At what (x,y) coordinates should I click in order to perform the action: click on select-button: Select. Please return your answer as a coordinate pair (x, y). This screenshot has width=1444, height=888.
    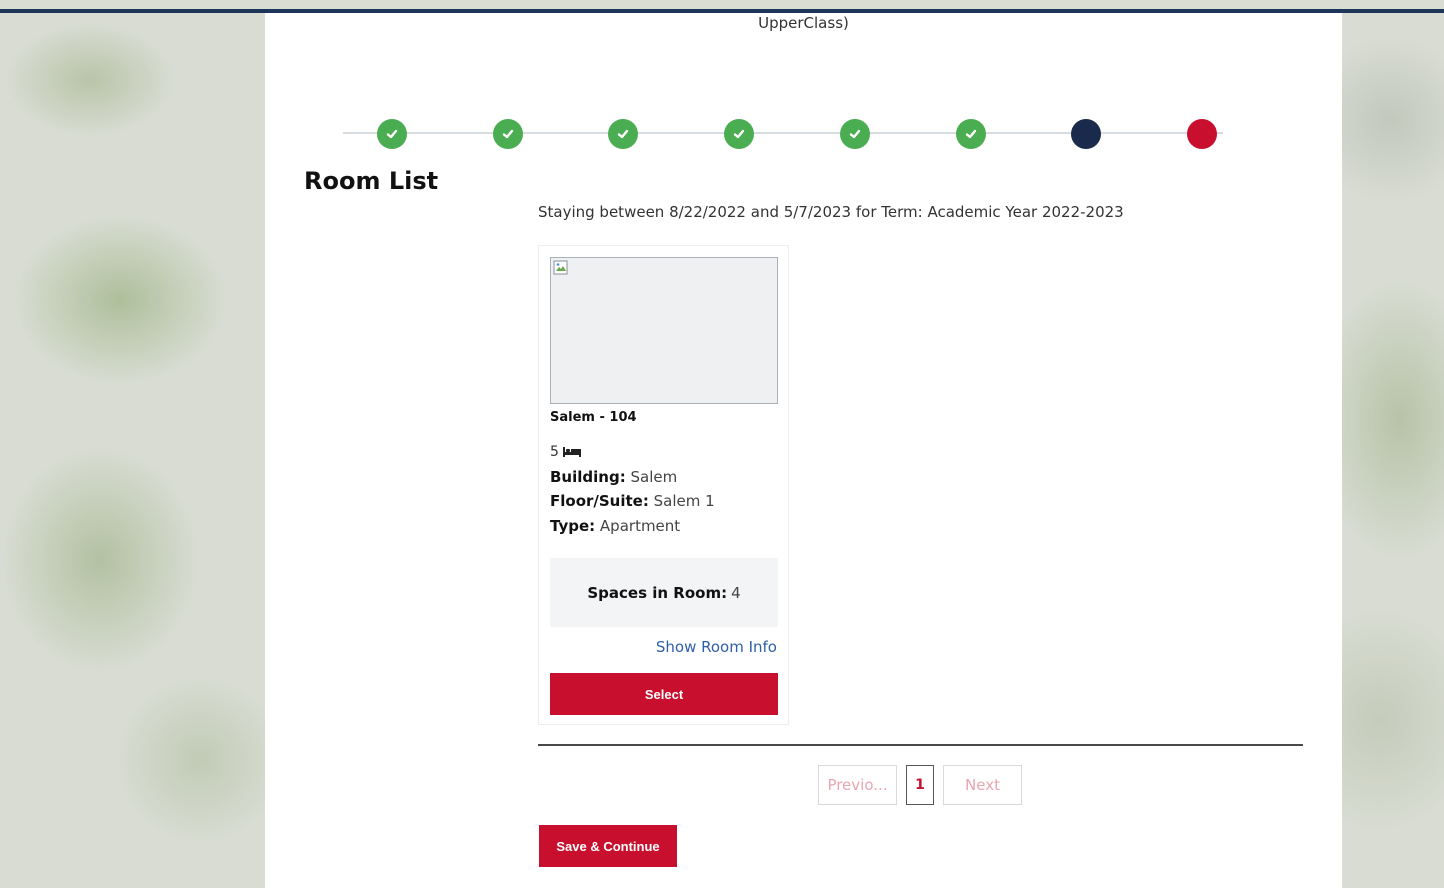
    Looking at the image, I should click on (664, 694).